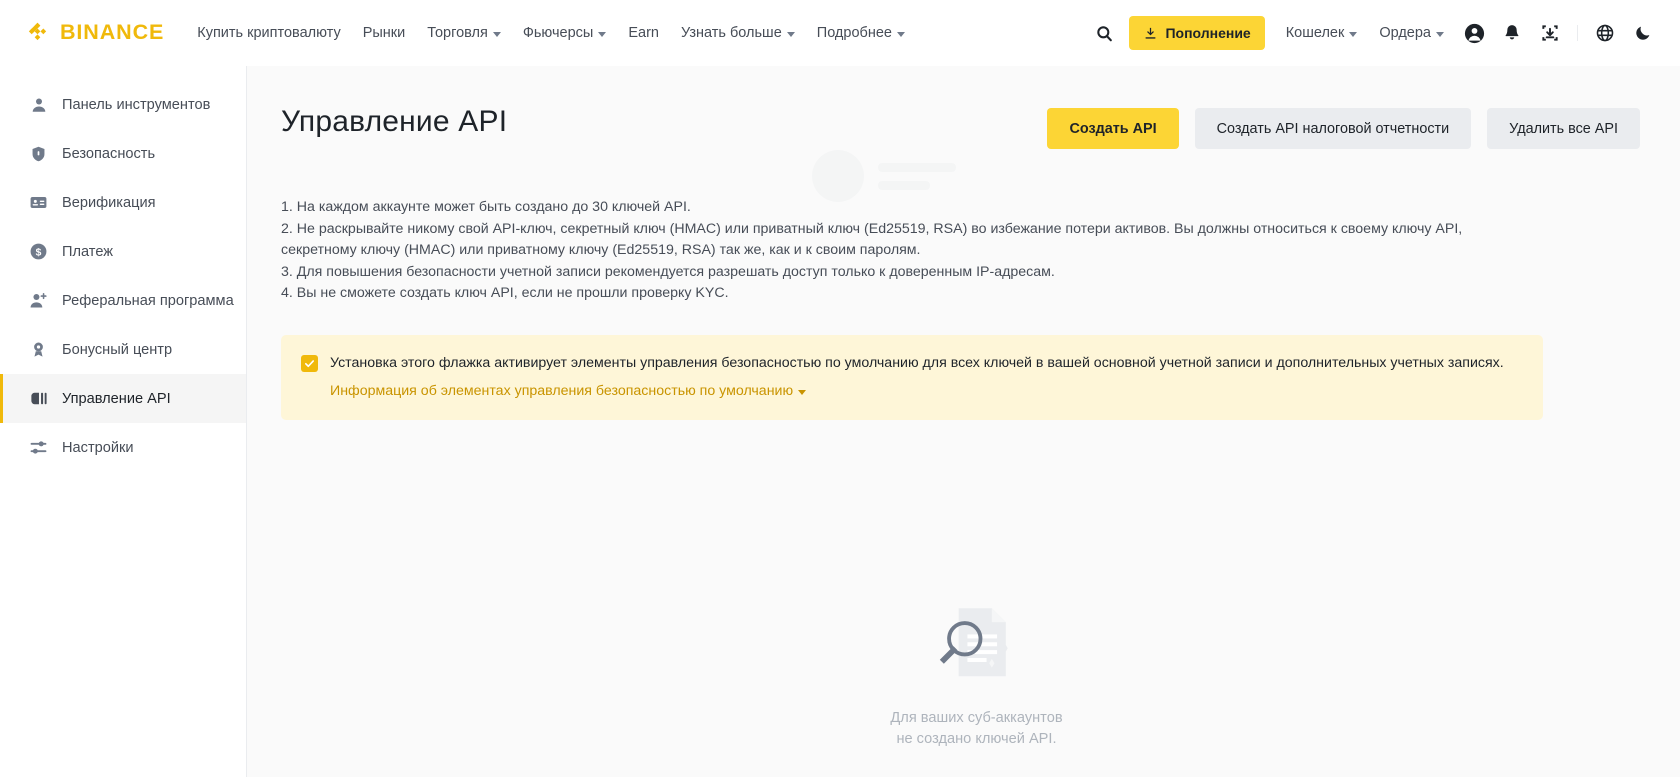  What do you see at coordinates (88, 251) in the screenshot?
I see `sidebar-item-label: Платеж` at bounding box center [88, 251].